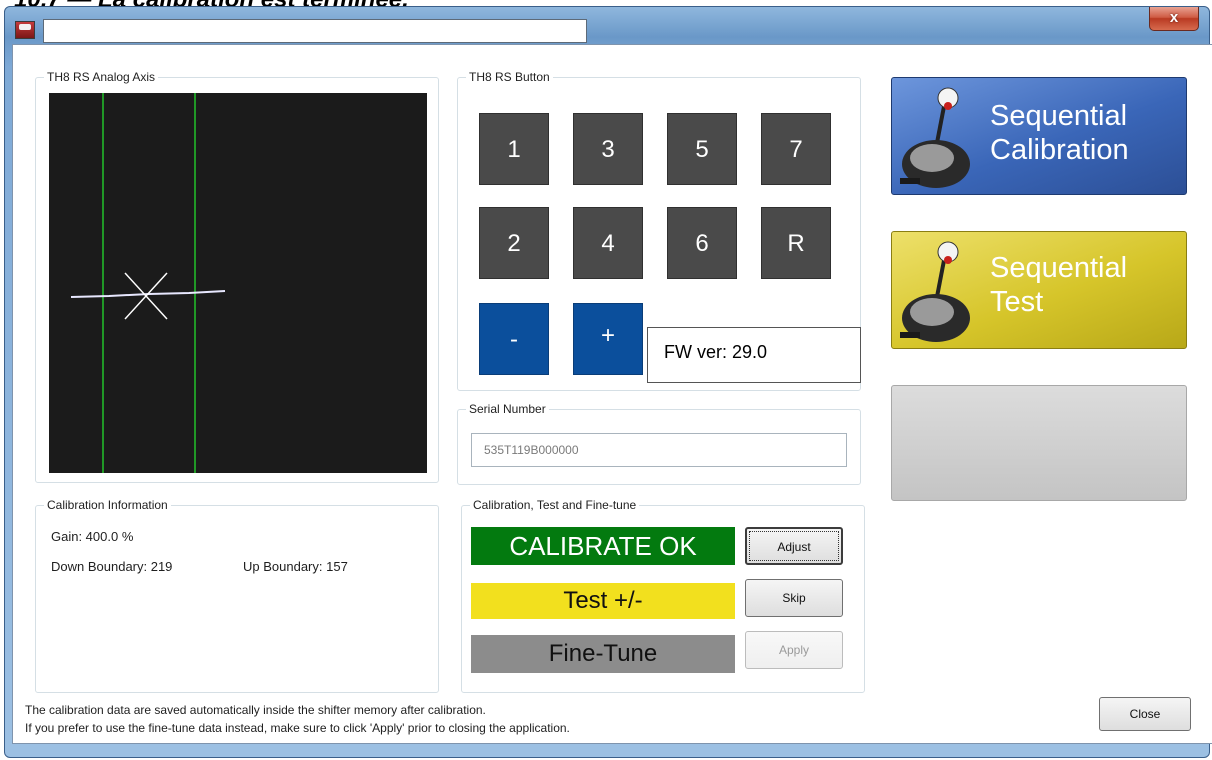 This screenshot has height=760, width=1212. Describe the element at coordinates (1059, 116) in the screenshot. I see `sequential-calibration-line1: Sequential` at that location.